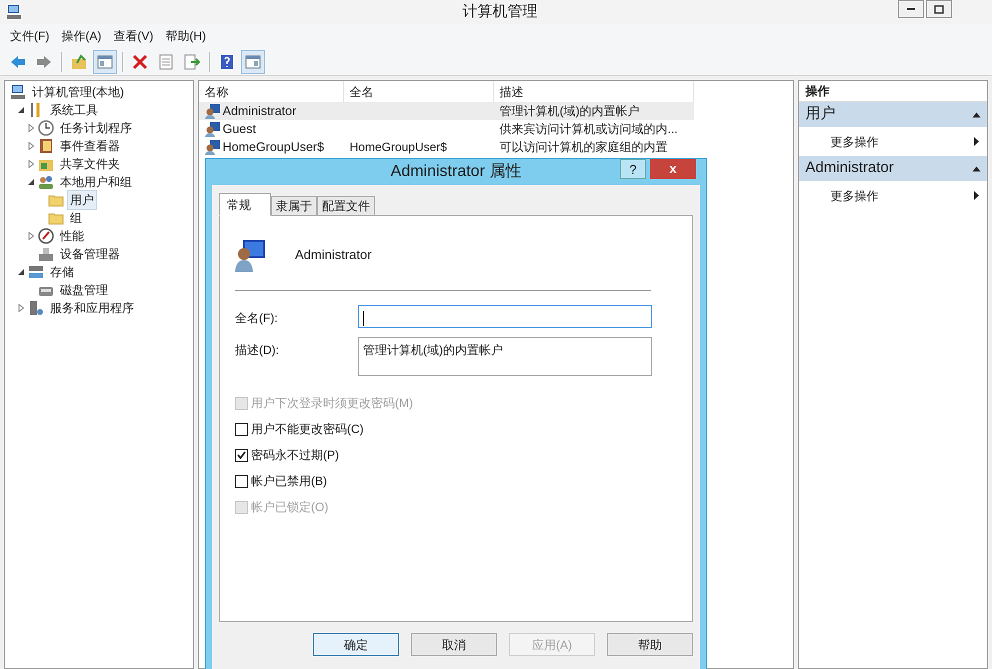  I want to click on user-name-cell-text: Guest, so click(239, 129).